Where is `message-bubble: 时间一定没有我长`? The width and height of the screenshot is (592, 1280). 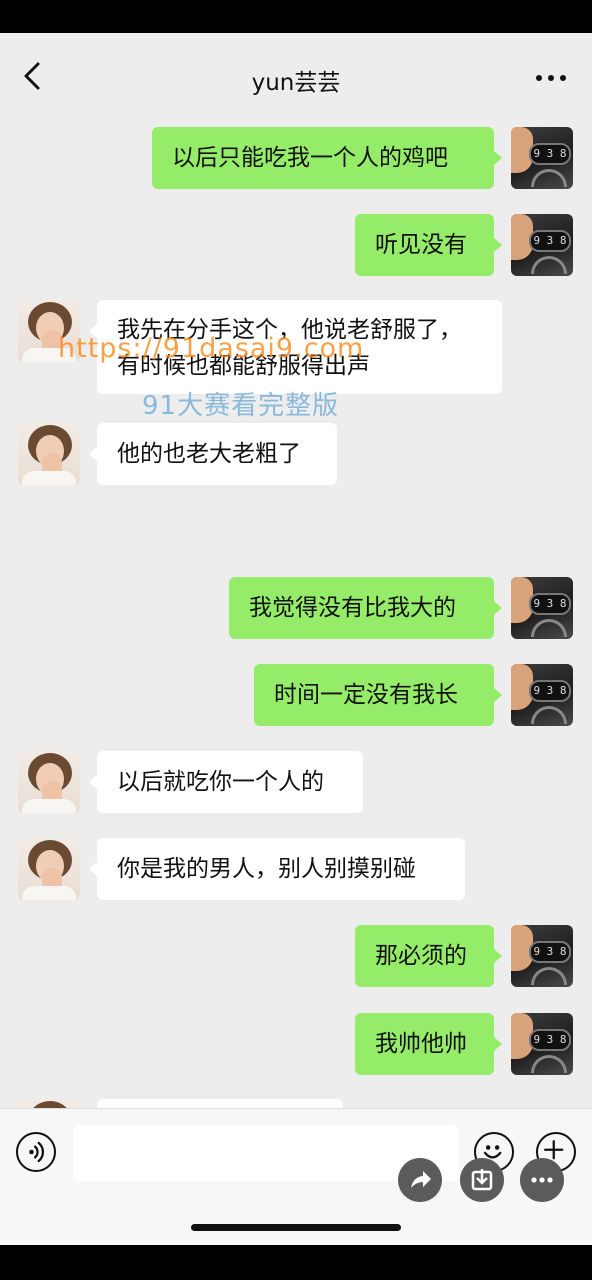
message-bubble: 时间一定没有我长 is located at coordinates (374, 695).